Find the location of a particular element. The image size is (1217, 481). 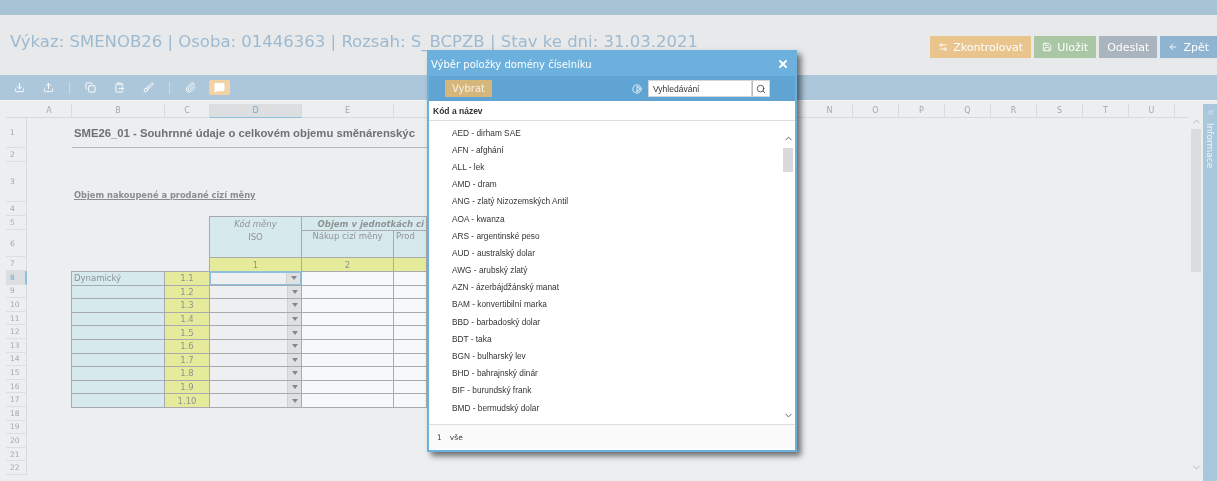

copy-icon is located at coordinates (90, 87).